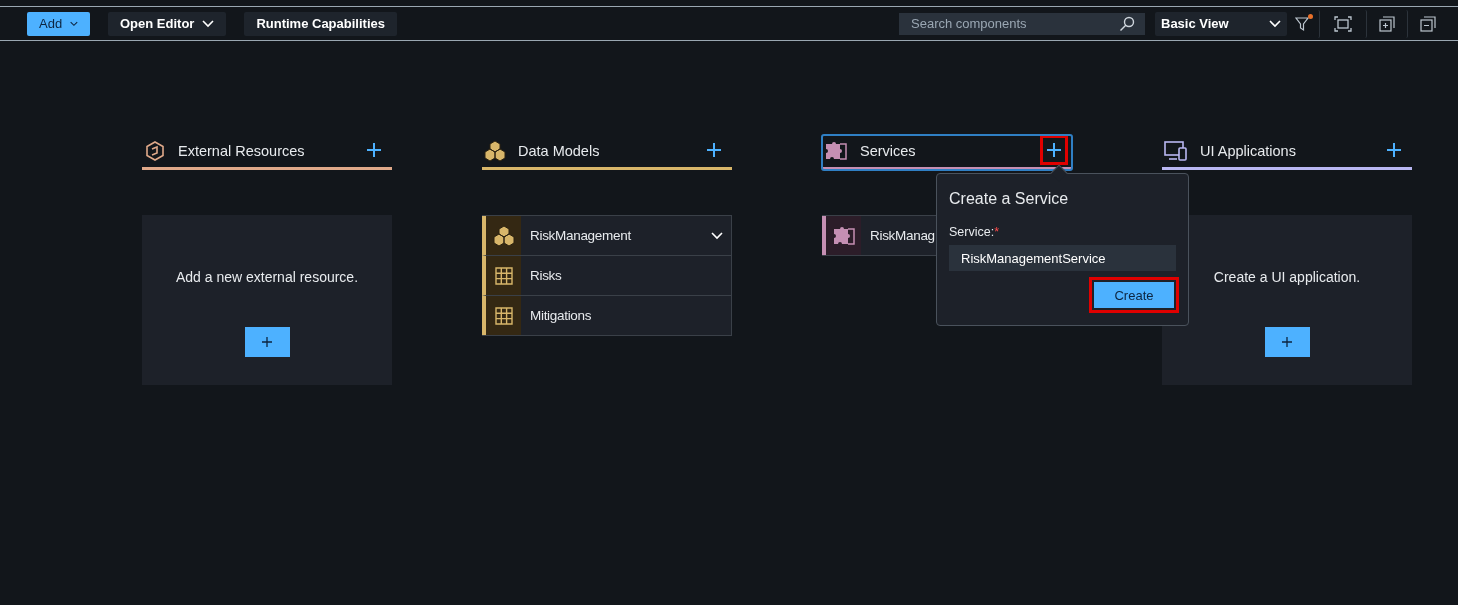 The width and height of the screenshot is (1458, 605). I want to click on search-field: Search components, so click(1022, 23).